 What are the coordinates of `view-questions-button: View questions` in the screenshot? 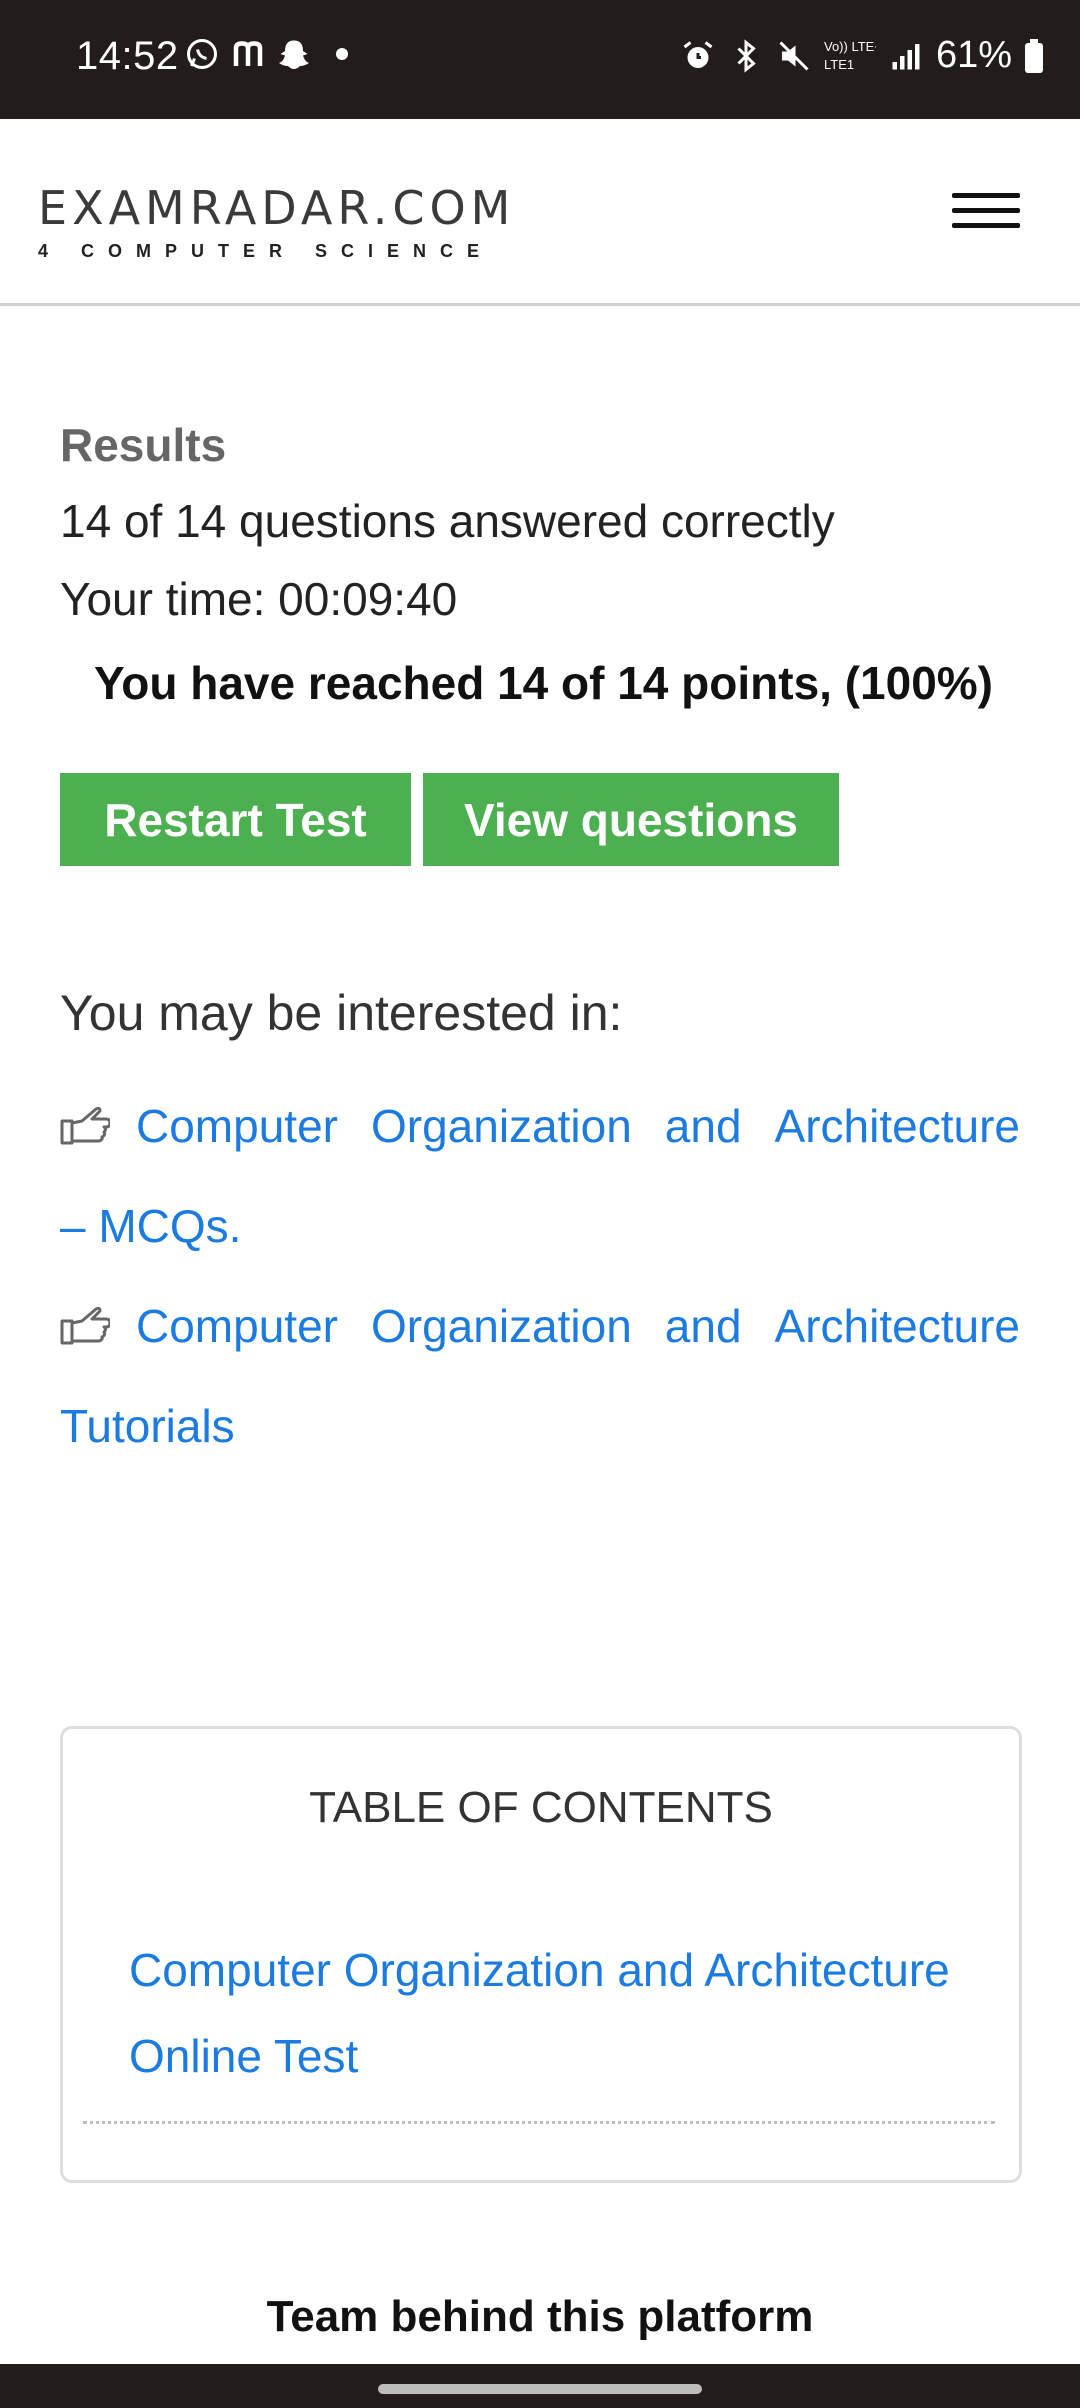 It's located at (631, 819).